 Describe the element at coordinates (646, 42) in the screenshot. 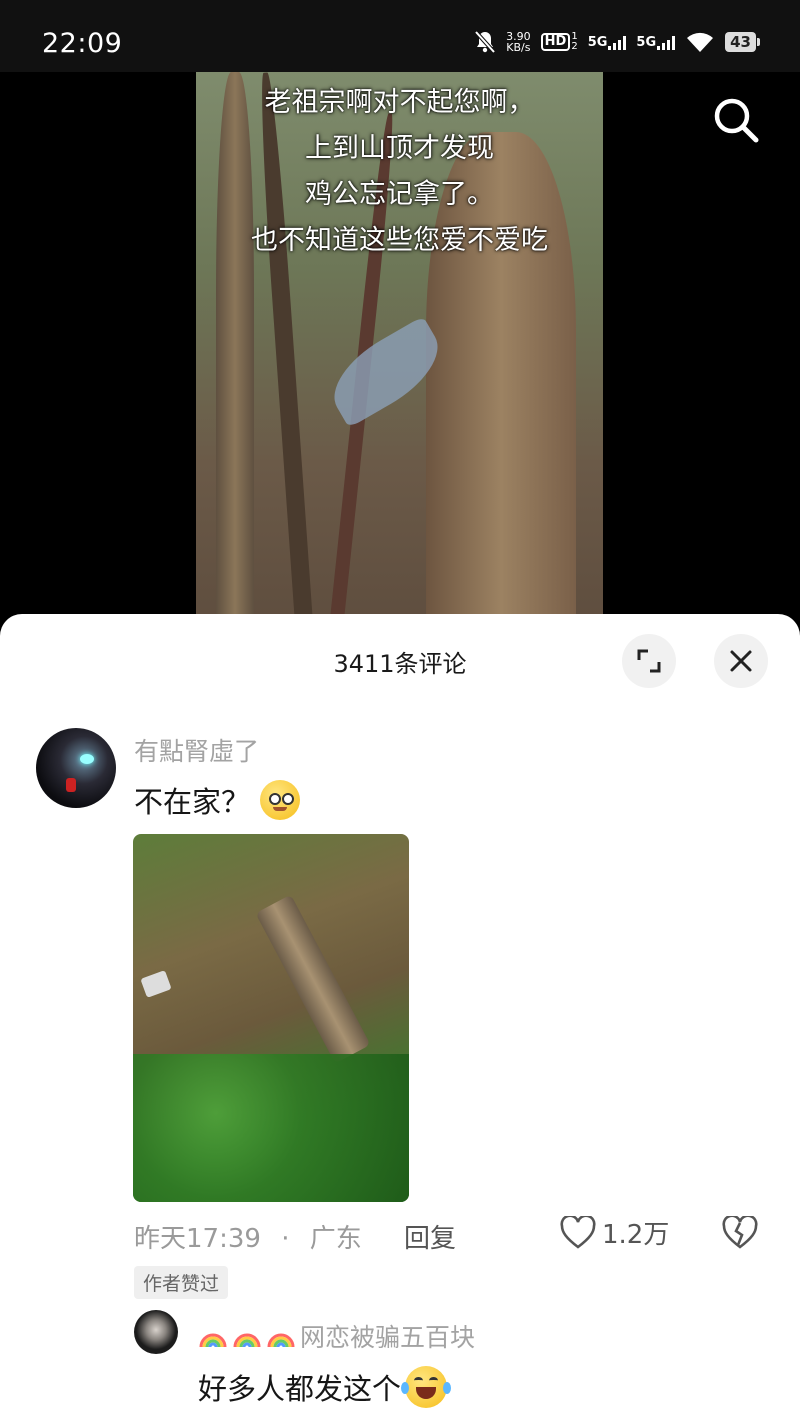

I see `net-b-label: 5G` at that location.